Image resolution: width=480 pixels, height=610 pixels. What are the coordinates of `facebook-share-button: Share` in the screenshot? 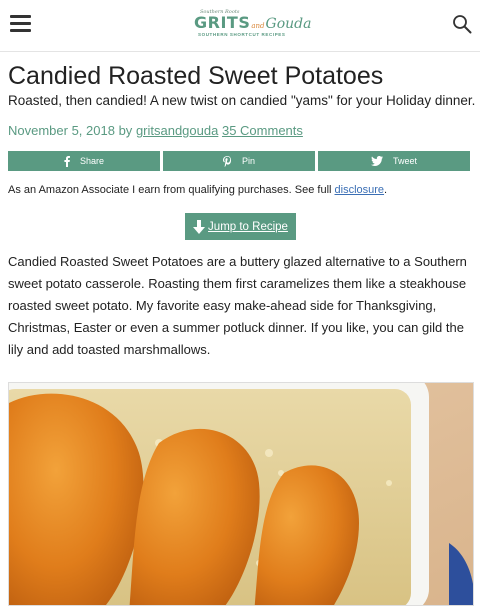 It's located at (84, 161).